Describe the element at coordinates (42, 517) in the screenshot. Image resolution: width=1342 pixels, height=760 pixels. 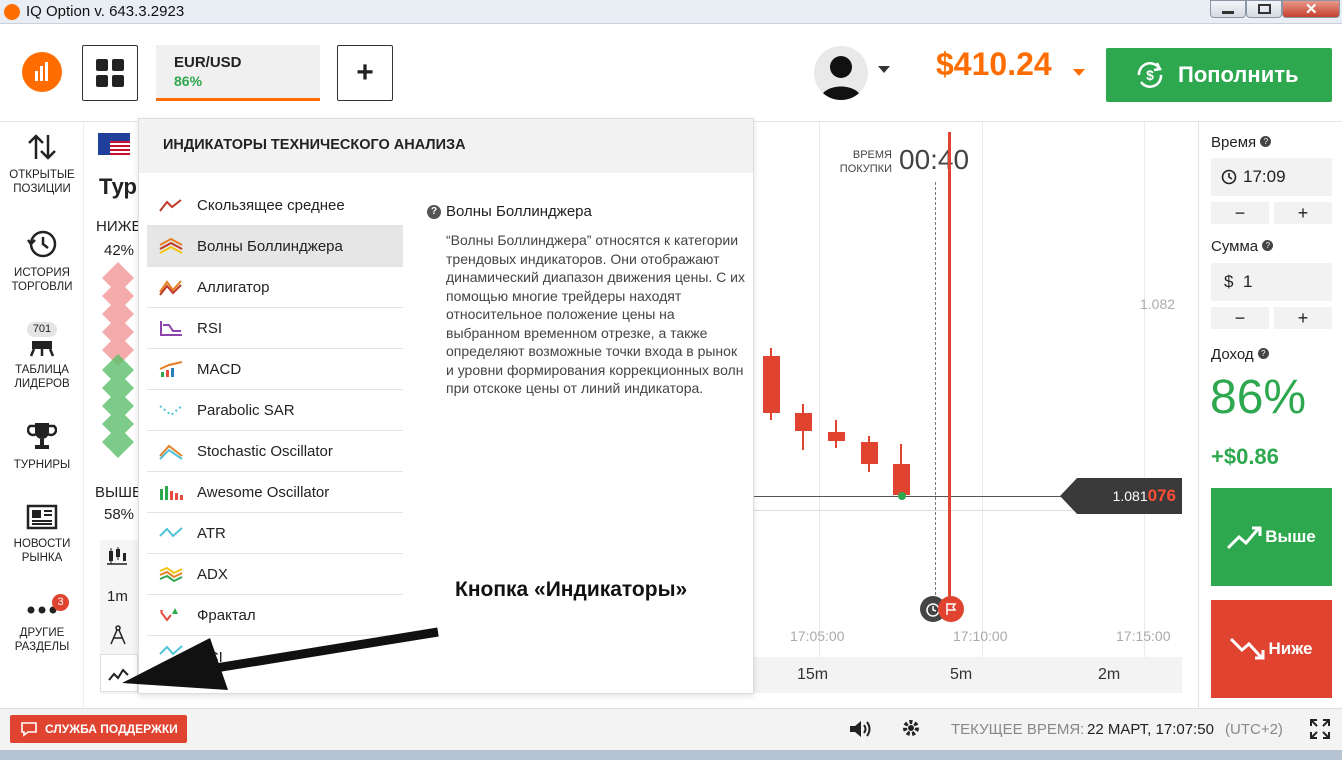
I see `newspaper-icon` at that location.